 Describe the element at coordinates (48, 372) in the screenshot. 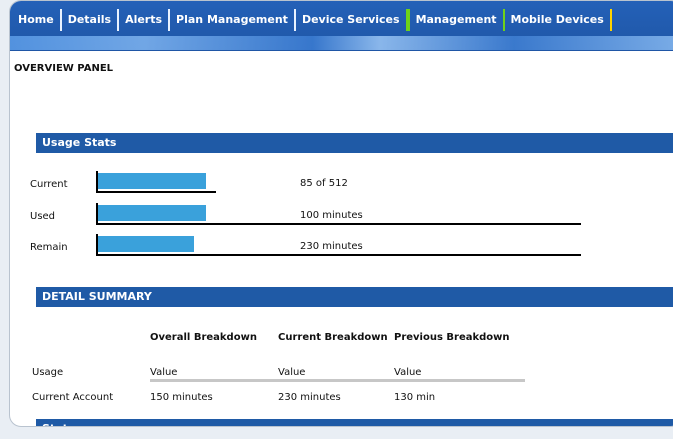

I see `table-row-label: Usage` at that location.